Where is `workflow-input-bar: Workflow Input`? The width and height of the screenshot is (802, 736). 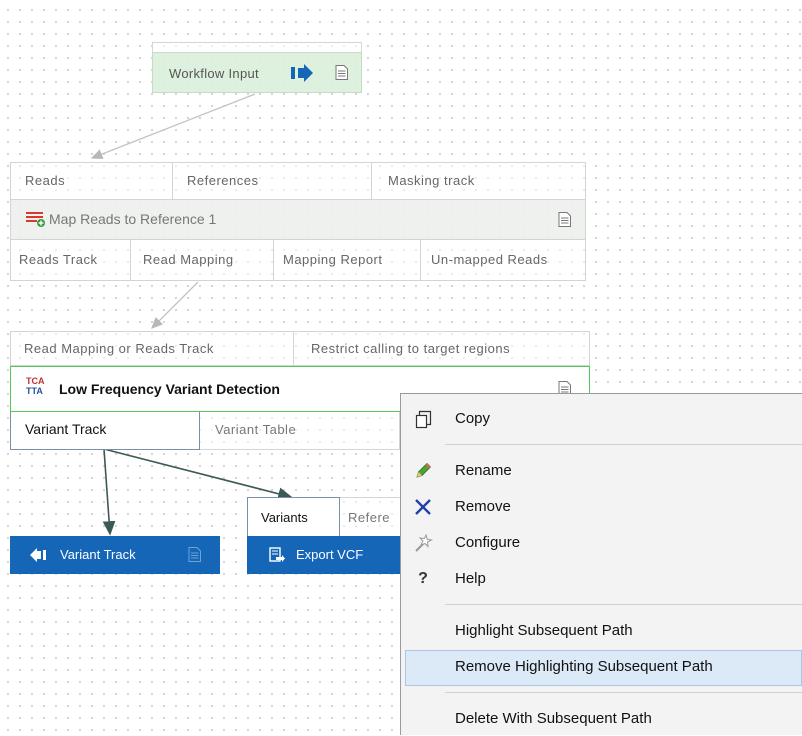 workflow-input-bar: Workflow Input is located at coordinates (257, 72).